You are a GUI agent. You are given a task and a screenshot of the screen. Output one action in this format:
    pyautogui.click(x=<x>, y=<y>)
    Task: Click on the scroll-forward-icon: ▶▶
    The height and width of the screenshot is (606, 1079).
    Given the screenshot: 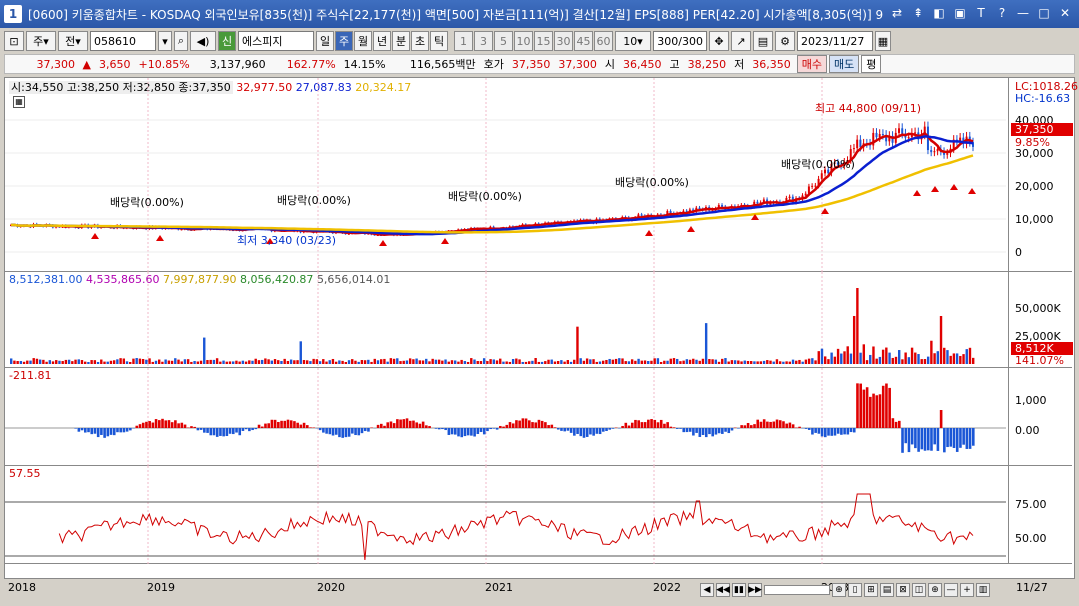 What is the action you would take?
    pyautogui.click(x=755, y=590)
    